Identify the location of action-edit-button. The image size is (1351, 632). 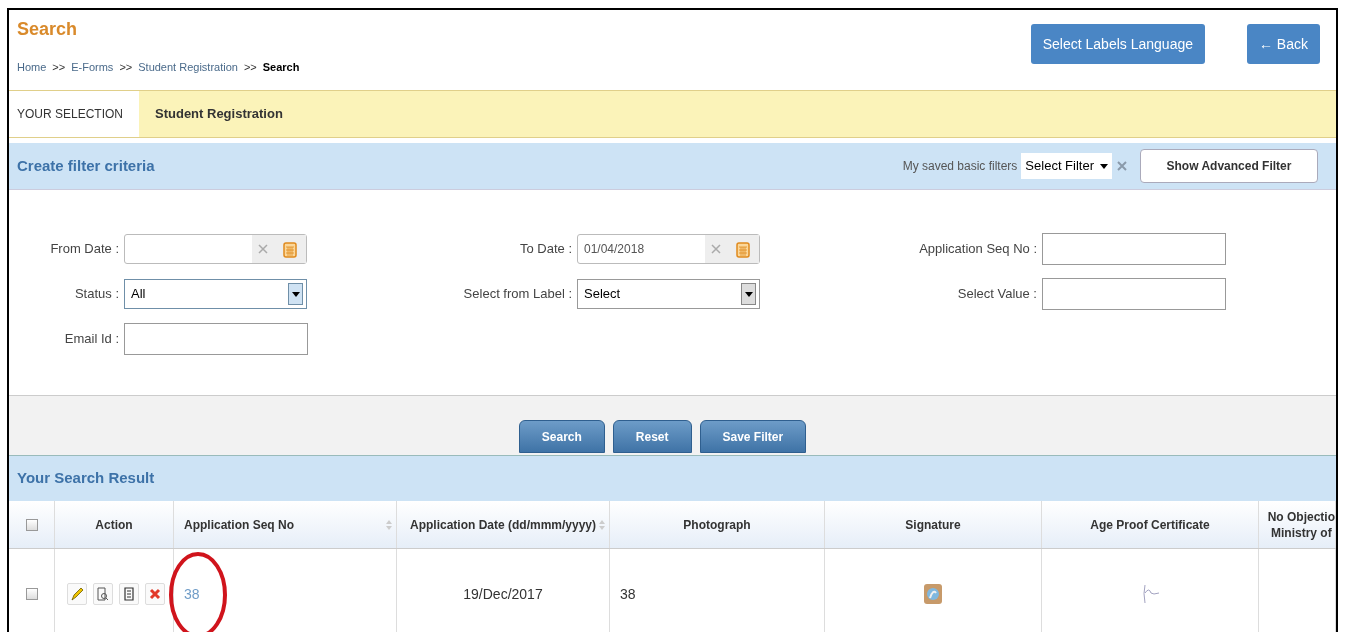
(77, 594).